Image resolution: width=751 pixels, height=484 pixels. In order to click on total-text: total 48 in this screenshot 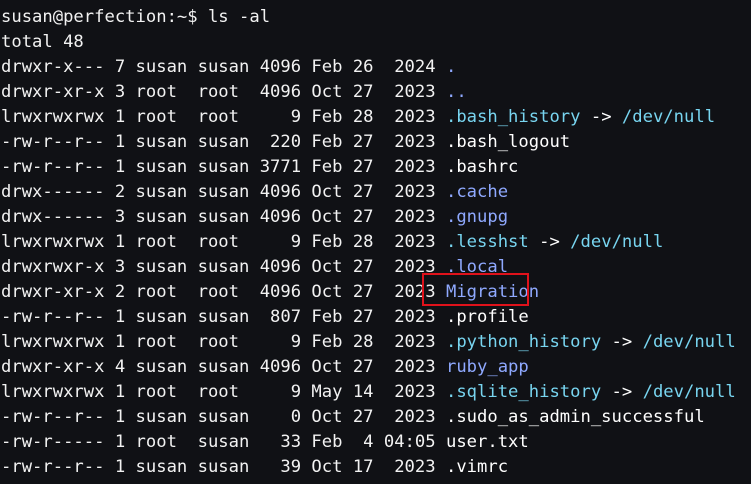, I will do `click(42, 42)`.